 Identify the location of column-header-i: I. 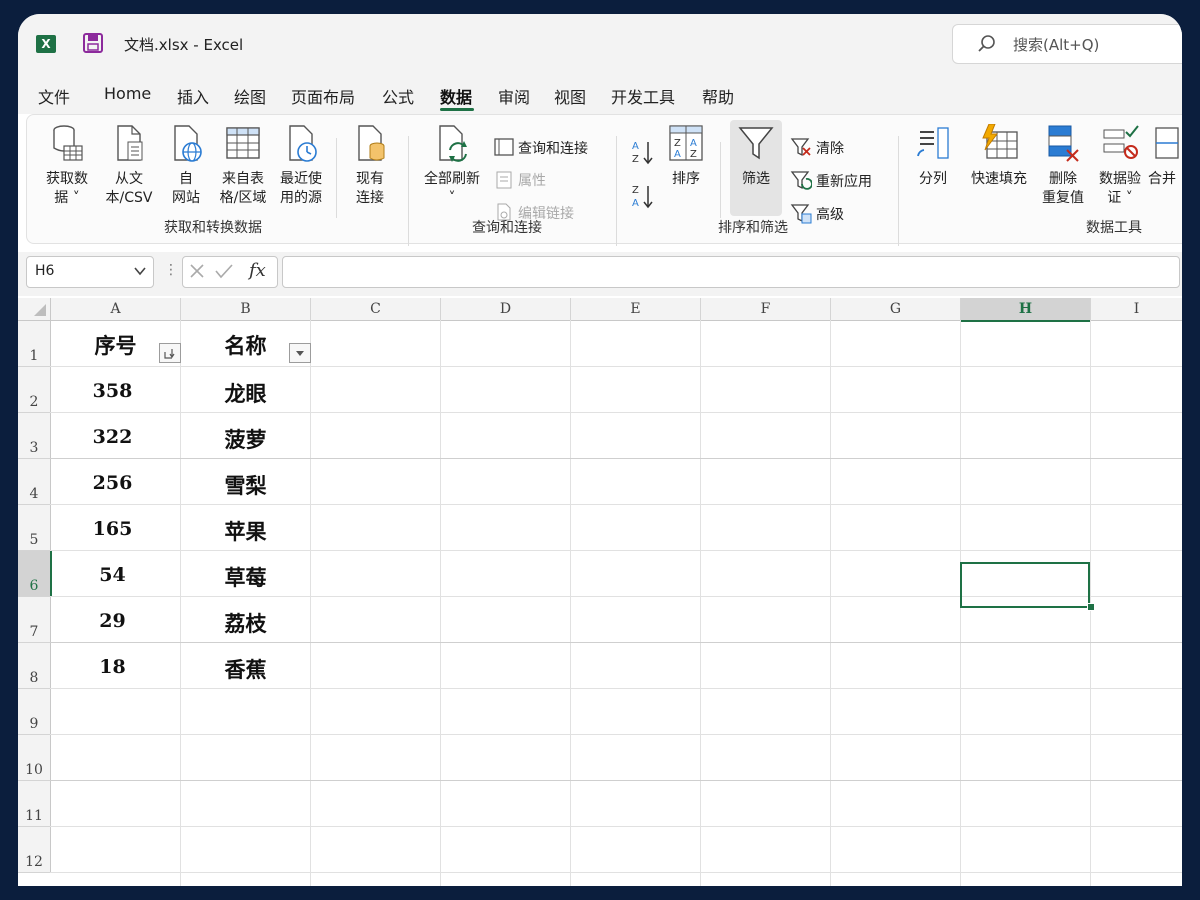
(1136, 309).